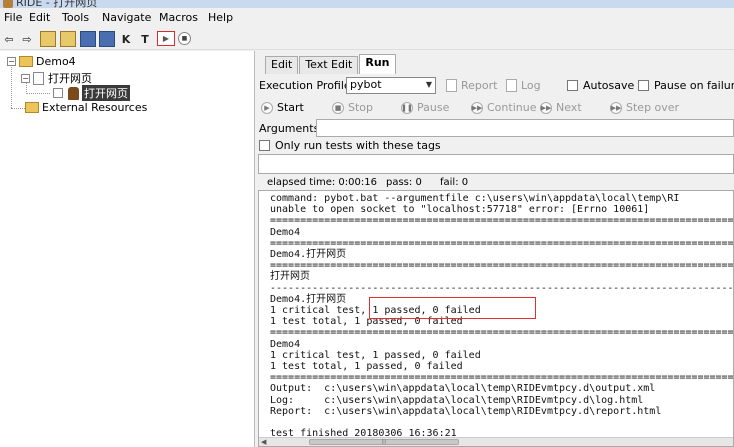 The image size is (734, 447). I want to click on step-over-button: ▶▶ Step over, so click(644, 107).